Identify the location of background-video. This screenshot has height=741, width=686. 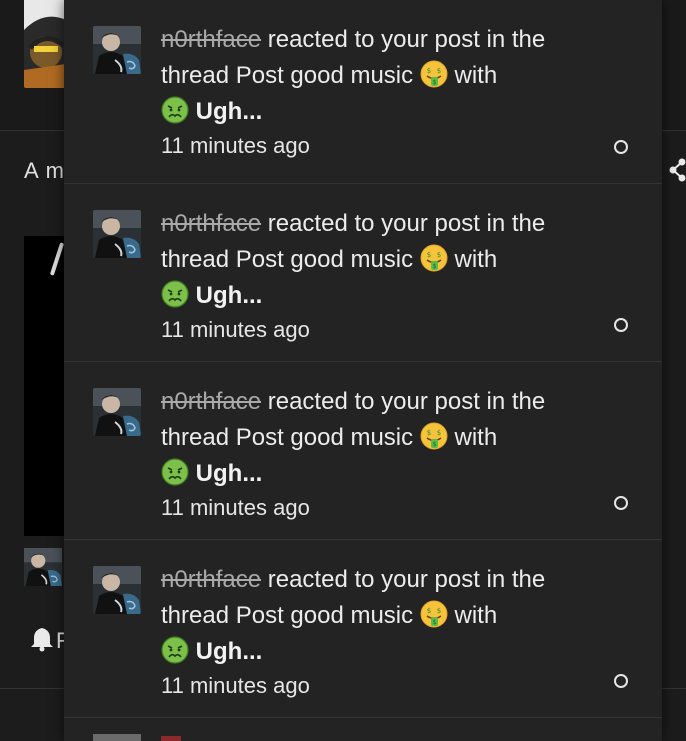
(45, 386).